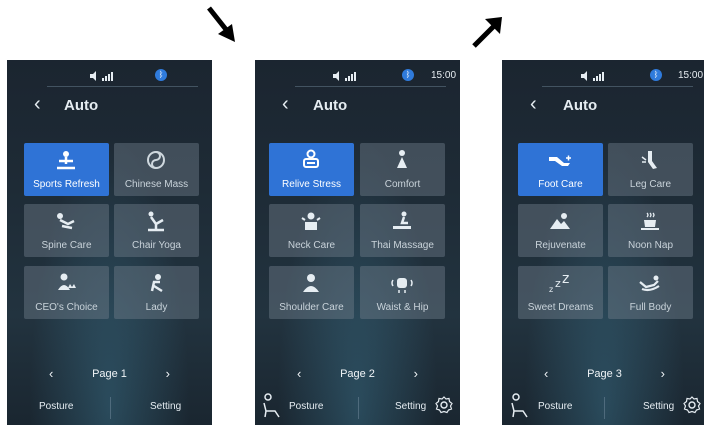 The image size is (704, 425). Describe the element at coordinates (560, 245) in the screenshot. I see `tile-label: Rejuvenate` at that location.